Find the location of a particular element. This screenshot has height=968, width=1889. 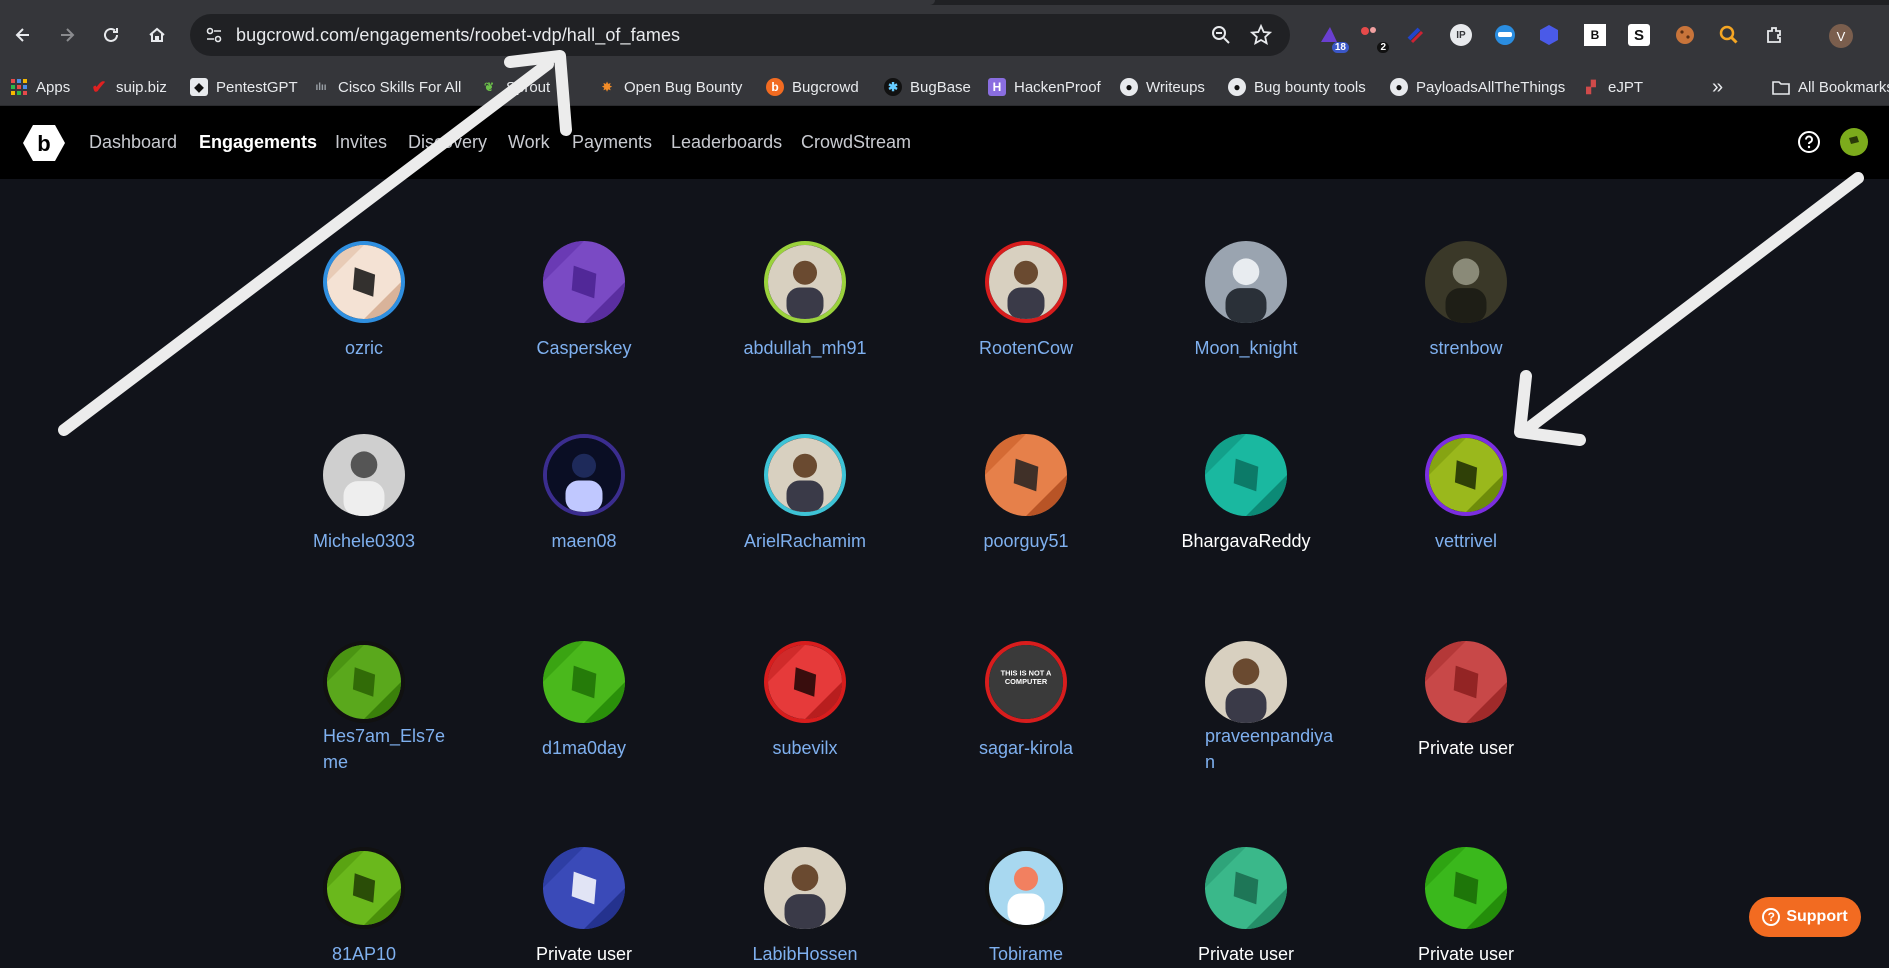

user-name-link: maen08 is located at coordinates (583, 541).